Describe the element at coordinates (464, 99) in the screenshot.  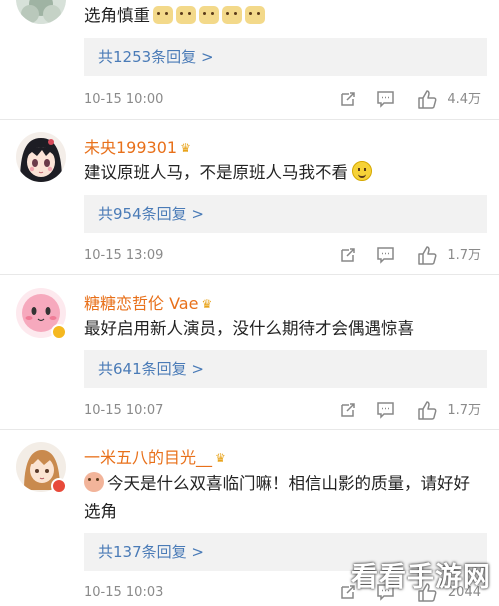
I see `like-count: 4.4万` at that location.